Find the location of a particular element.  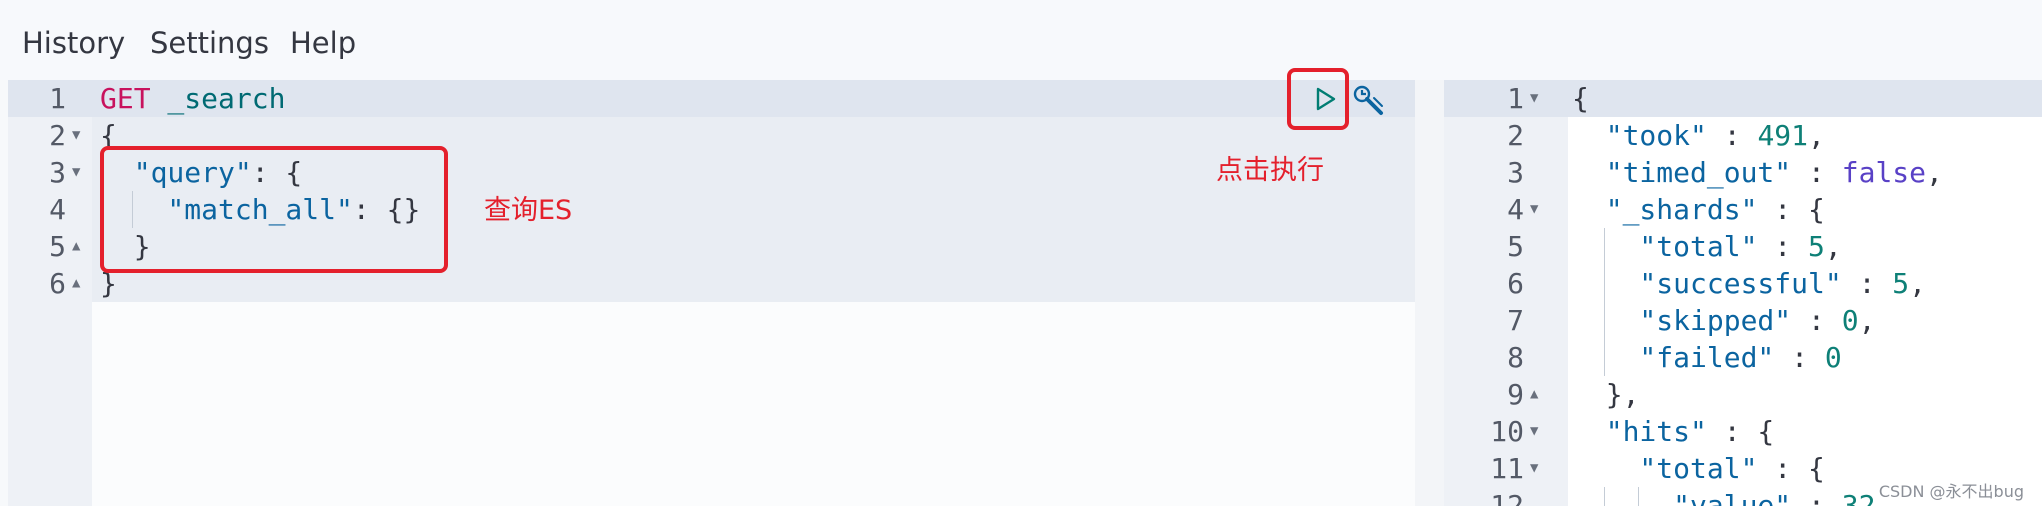

code-line: 2 "took" : 491, is located at coordinates (1743, 135).